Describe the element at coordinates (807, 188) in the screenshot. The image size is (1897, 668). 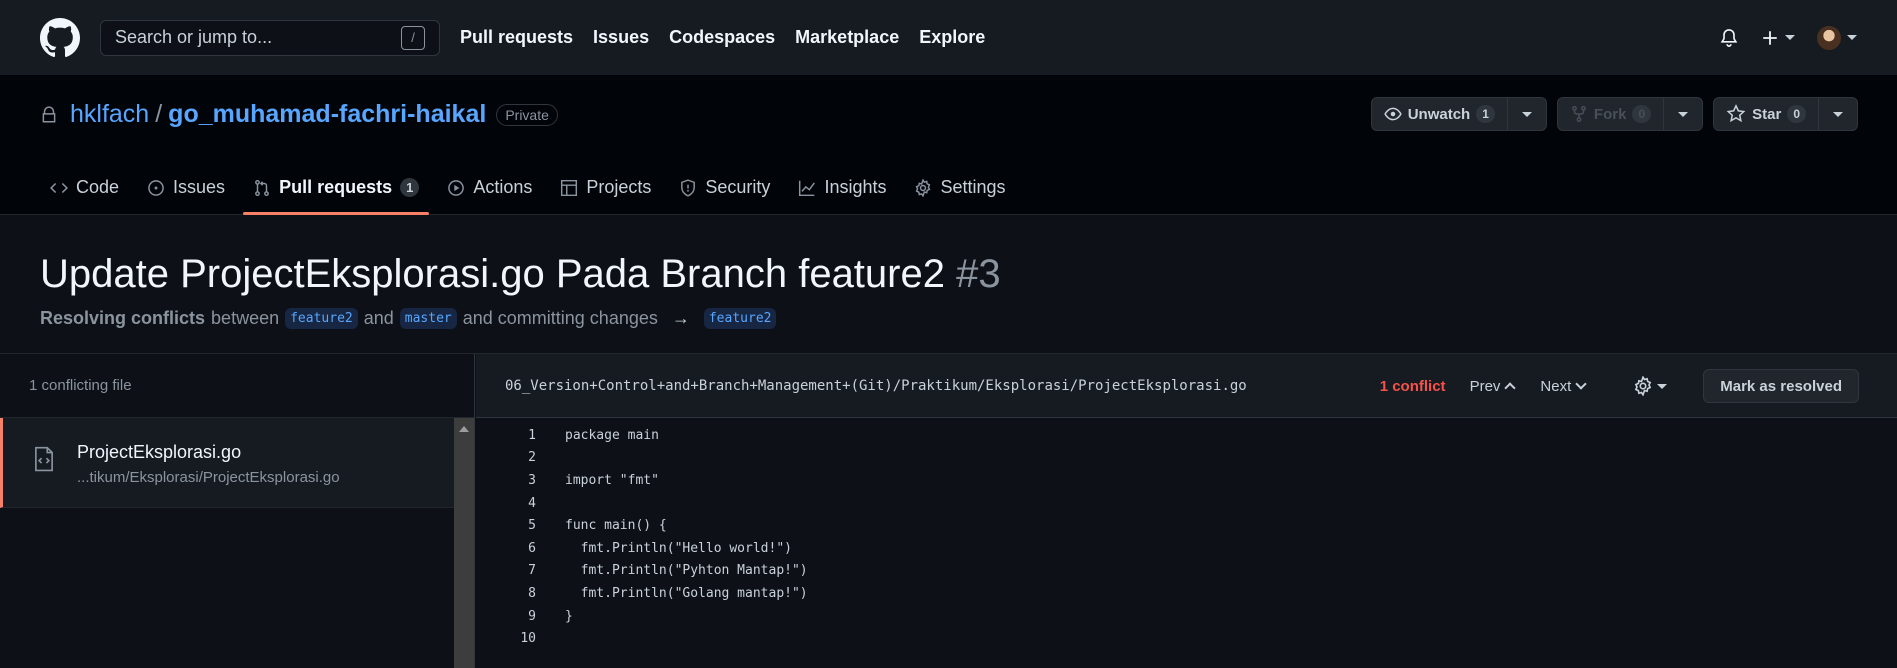
I see `graph-icon` at that location.